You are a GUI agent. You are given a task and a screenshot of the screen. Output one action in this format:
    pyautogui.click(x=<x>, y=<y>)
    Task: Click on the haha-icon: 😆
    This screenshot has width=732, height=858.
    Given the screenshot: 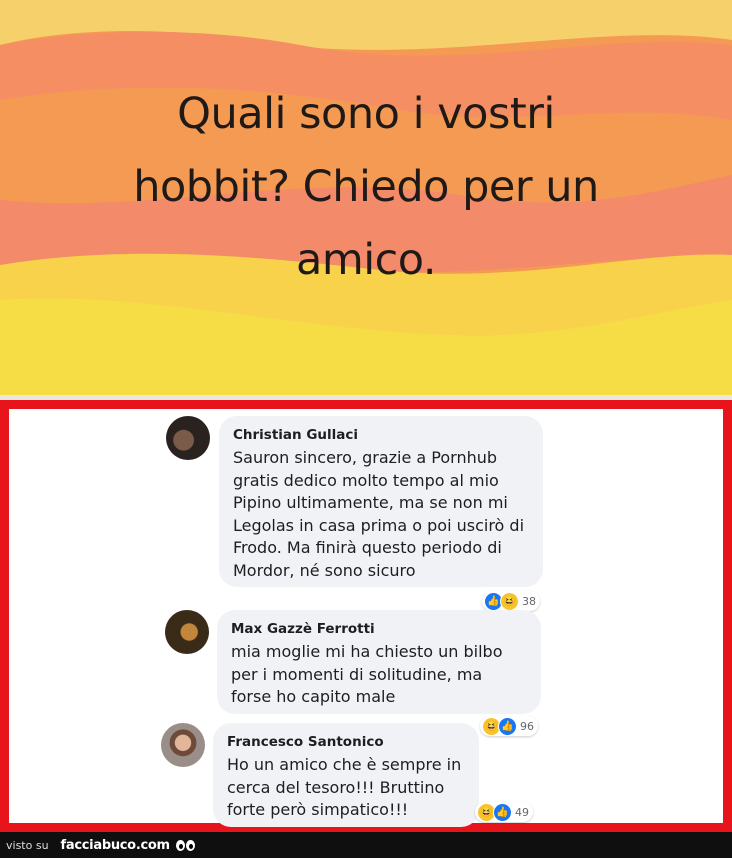 What is the action you would take?
    pyautogui.click(x=509, y=601)
    